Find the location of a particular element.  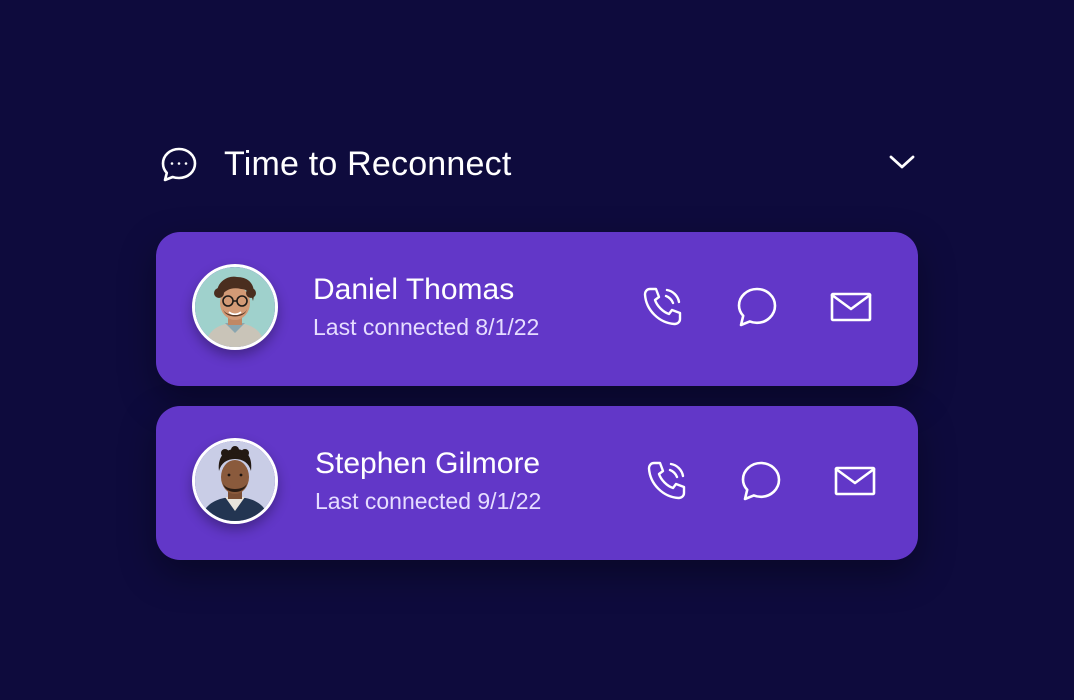

widget-header: Time to Reconnect is located at coordinates (537, 165).